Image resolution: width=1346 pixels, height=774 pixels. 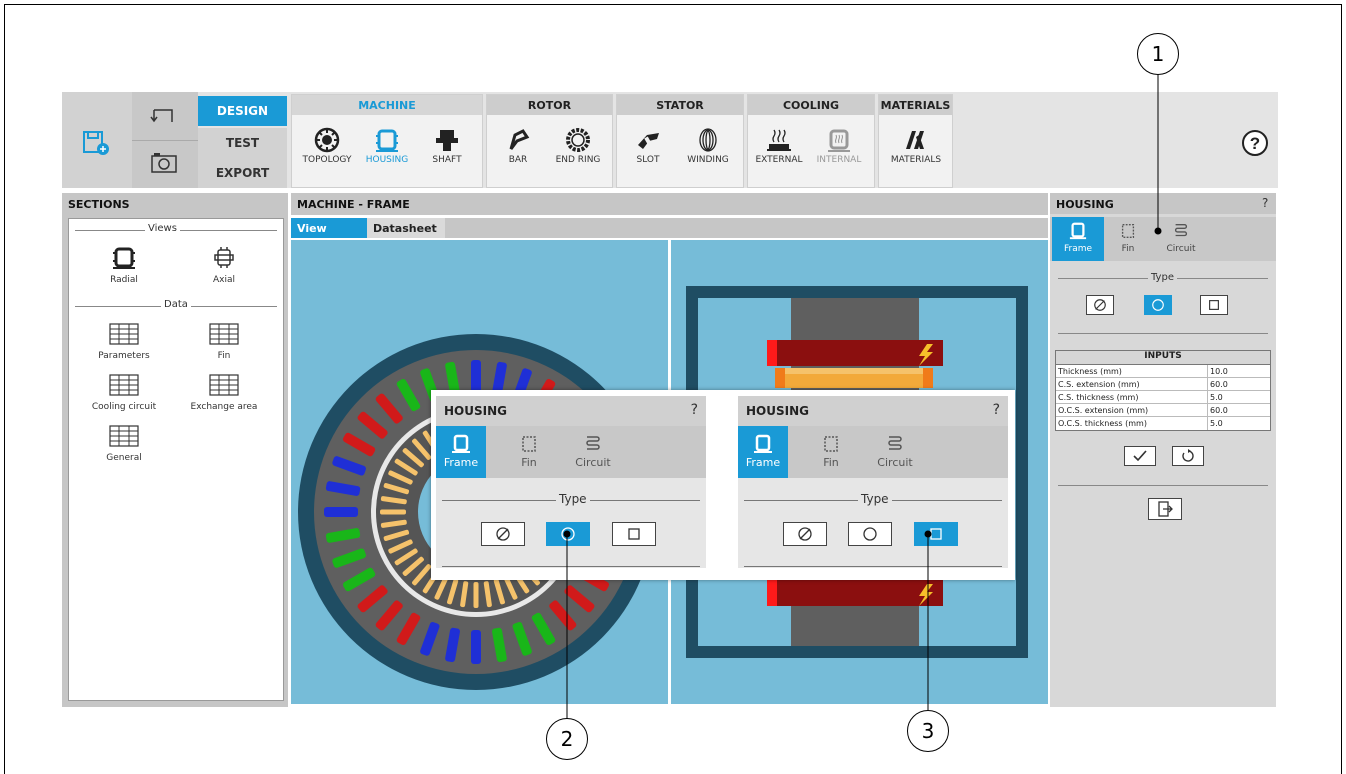 I want to click on callout-3: 3, so click(x=928, y=731).